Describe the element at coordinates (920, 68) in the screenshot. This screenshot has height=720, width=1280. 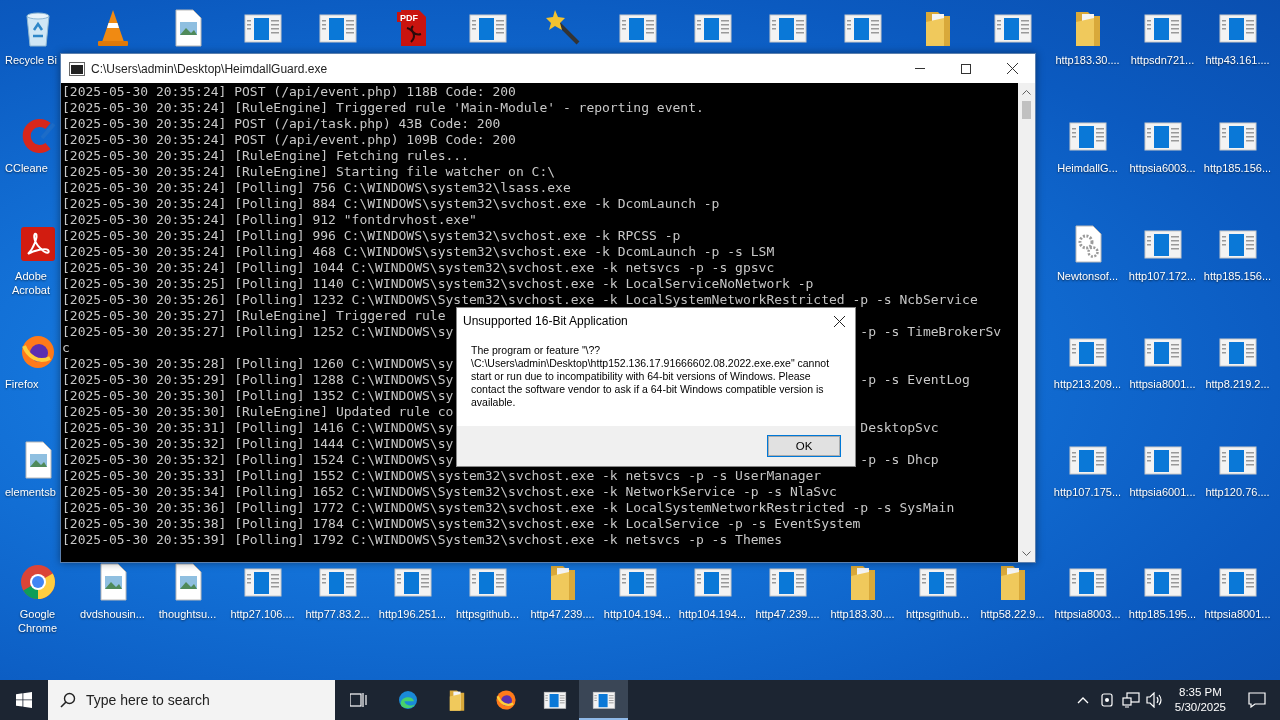
I see `minimize-icon` at that location.